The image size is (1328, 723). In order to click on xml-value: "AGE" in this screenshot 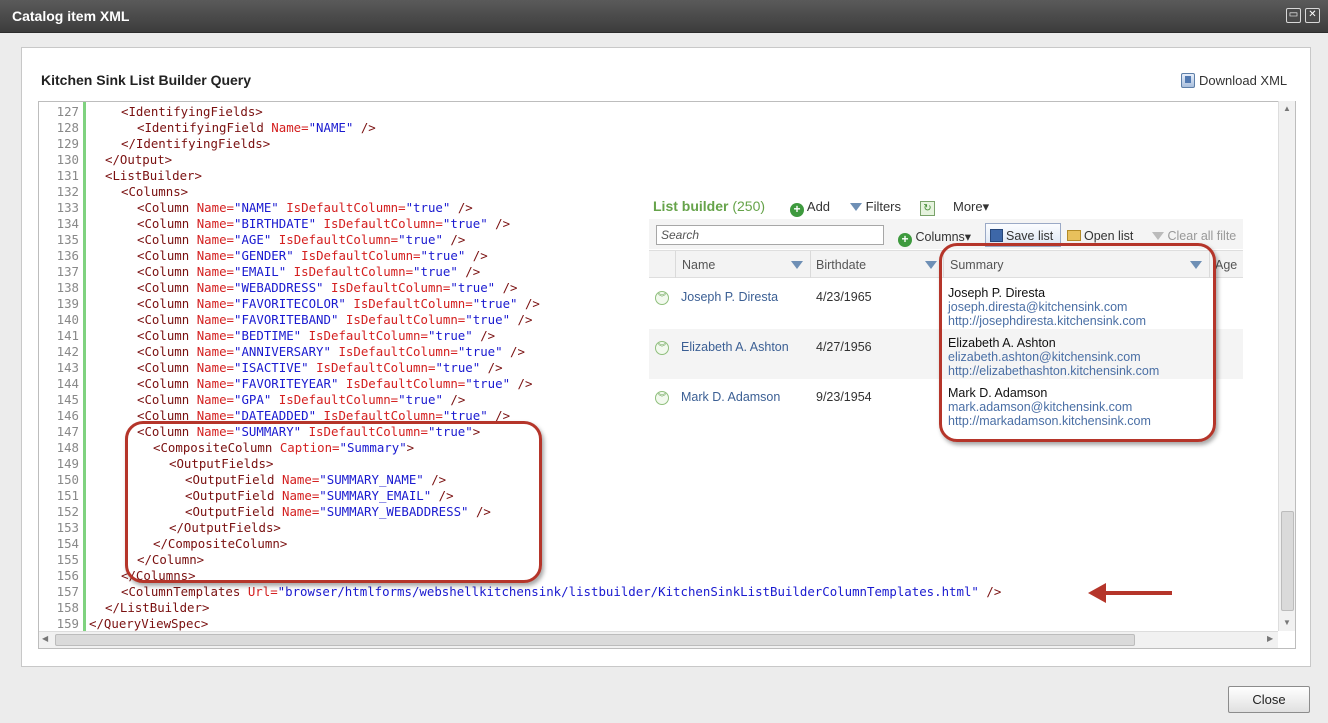, I will do `click(253, 239)`.